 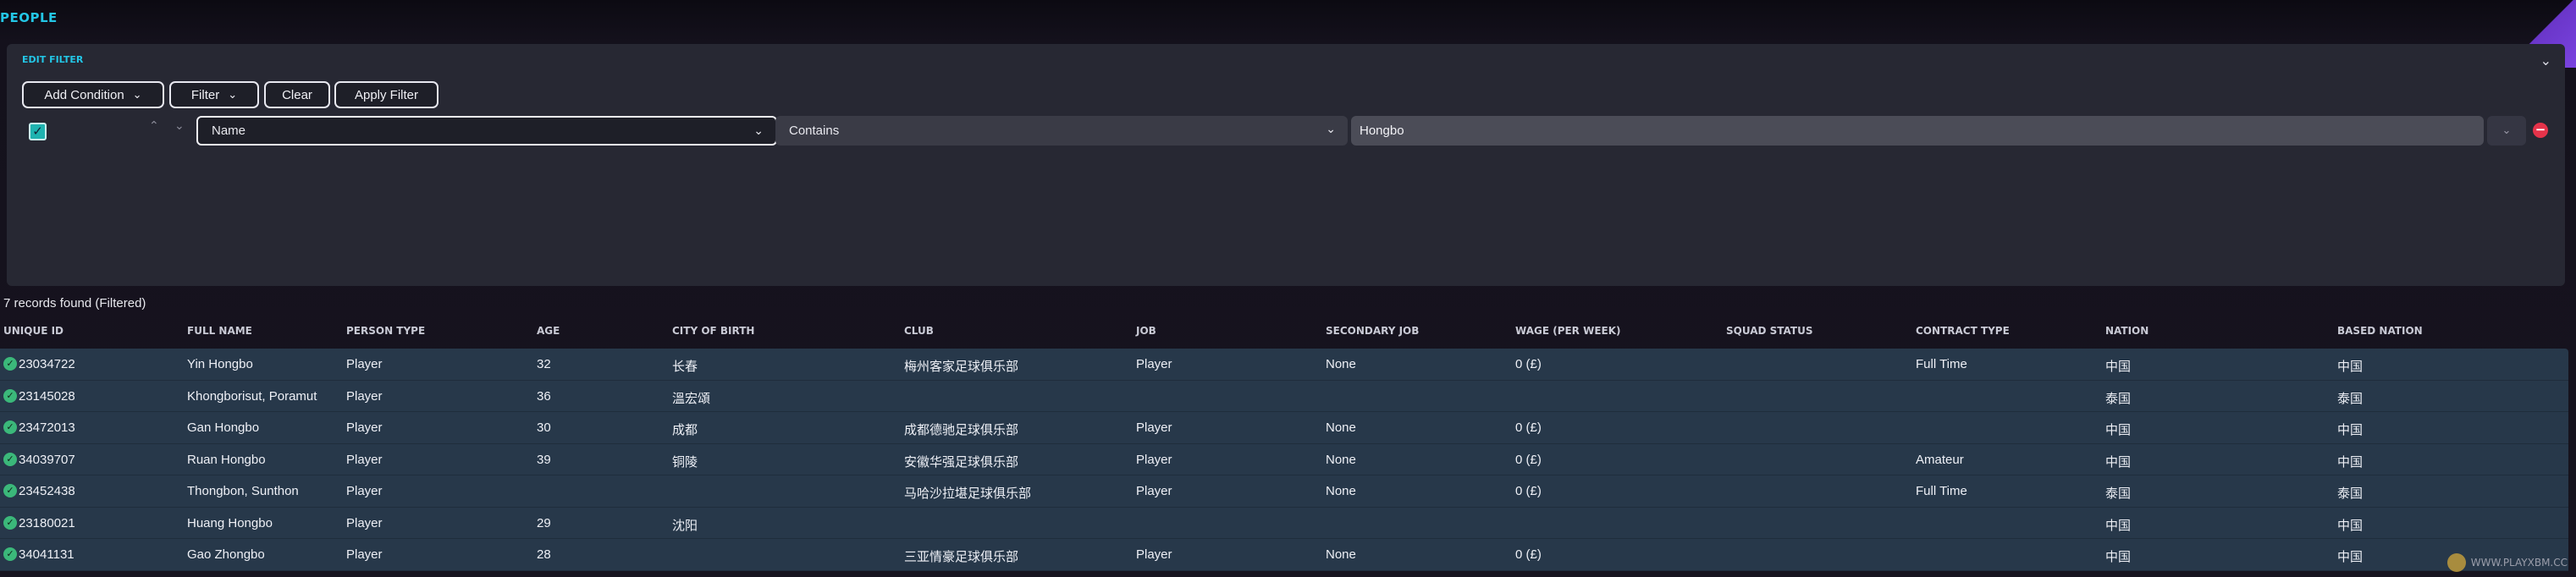 I want to click on age-cell: 36, so click(x=544, y=396).